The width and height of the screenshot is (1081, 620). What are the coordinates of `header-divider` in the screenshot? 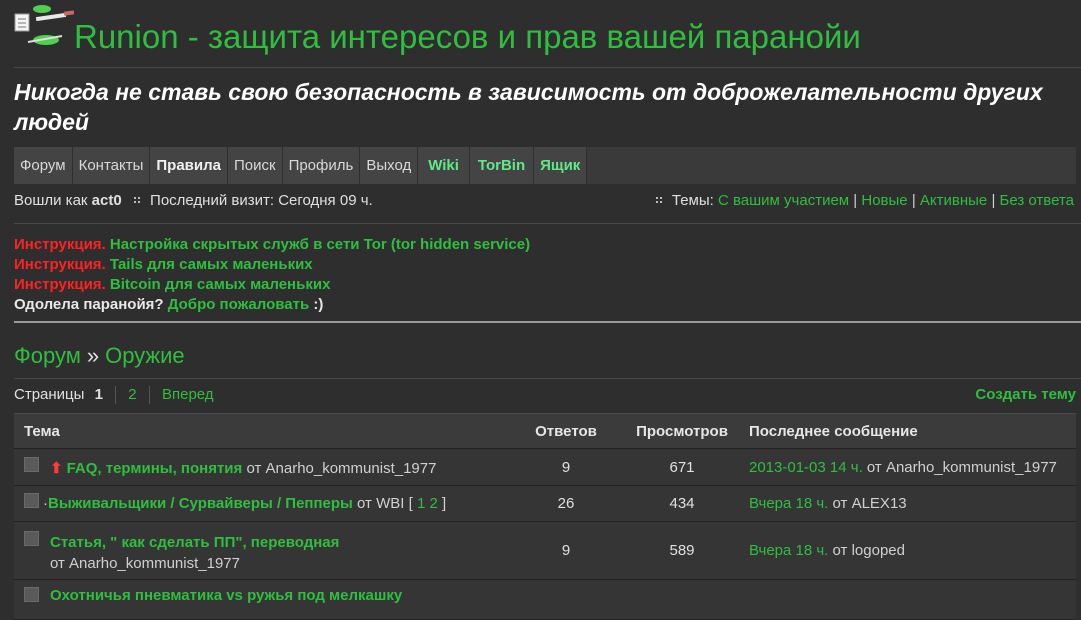 It's located at (547, 67).